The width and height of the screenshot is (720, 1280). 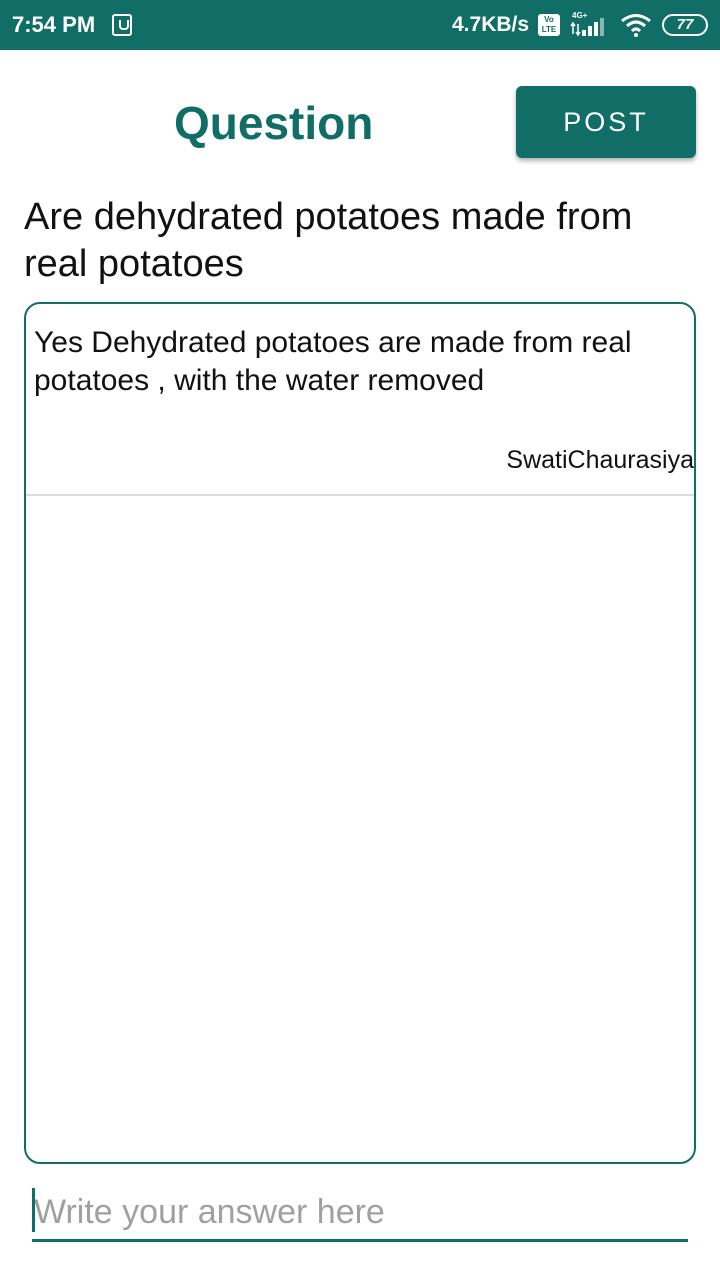 I want to click on battery-icon: 77, so click(x=685, y=25).